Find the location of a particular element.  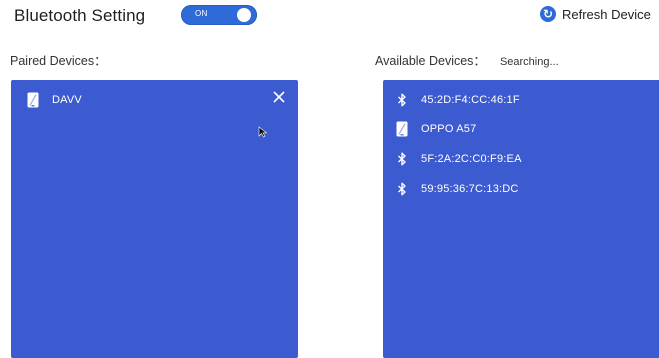

refresh-device-button: ↻ Refresh Device is located at coordinates (595, 14).